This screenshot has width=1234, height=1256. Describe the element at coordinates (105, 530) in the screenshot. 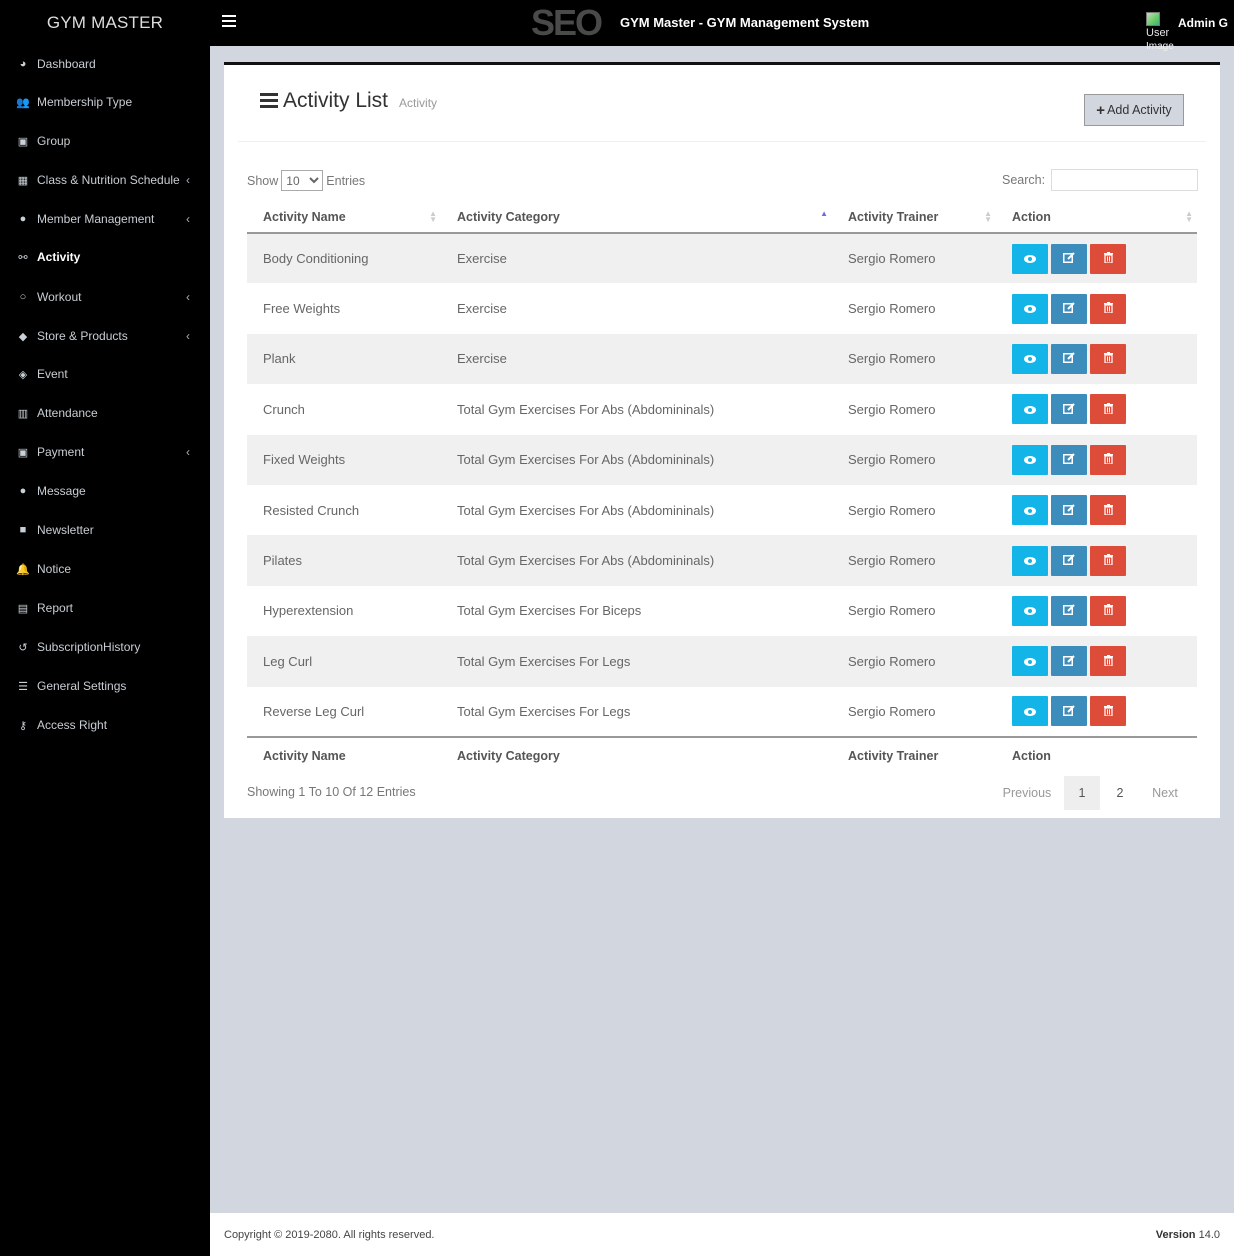

I see `sidebar-item-newsletter: ■ Newsletter` at that location.